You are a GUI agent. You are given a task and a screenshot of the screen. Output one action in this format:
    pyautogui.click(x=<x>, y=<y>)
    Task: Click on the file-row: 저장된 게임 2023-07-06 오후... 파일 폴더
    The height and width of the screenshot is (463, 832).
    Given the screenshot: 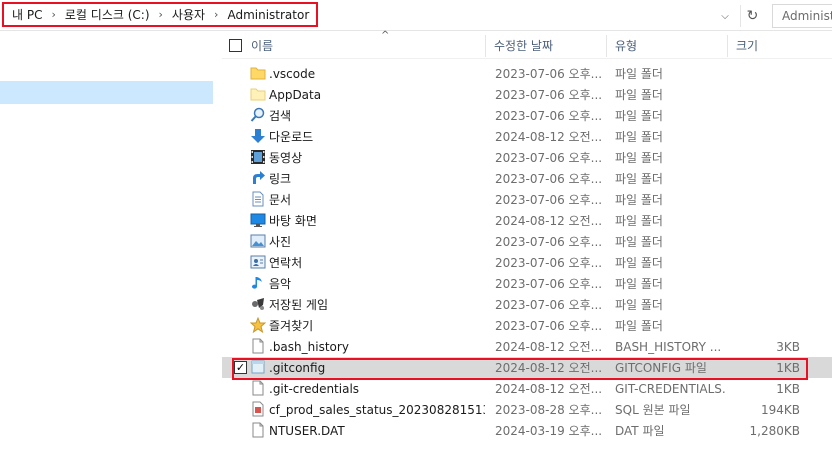 What is the action you would take?
    pyautogui.click(x=527, y=304)
    